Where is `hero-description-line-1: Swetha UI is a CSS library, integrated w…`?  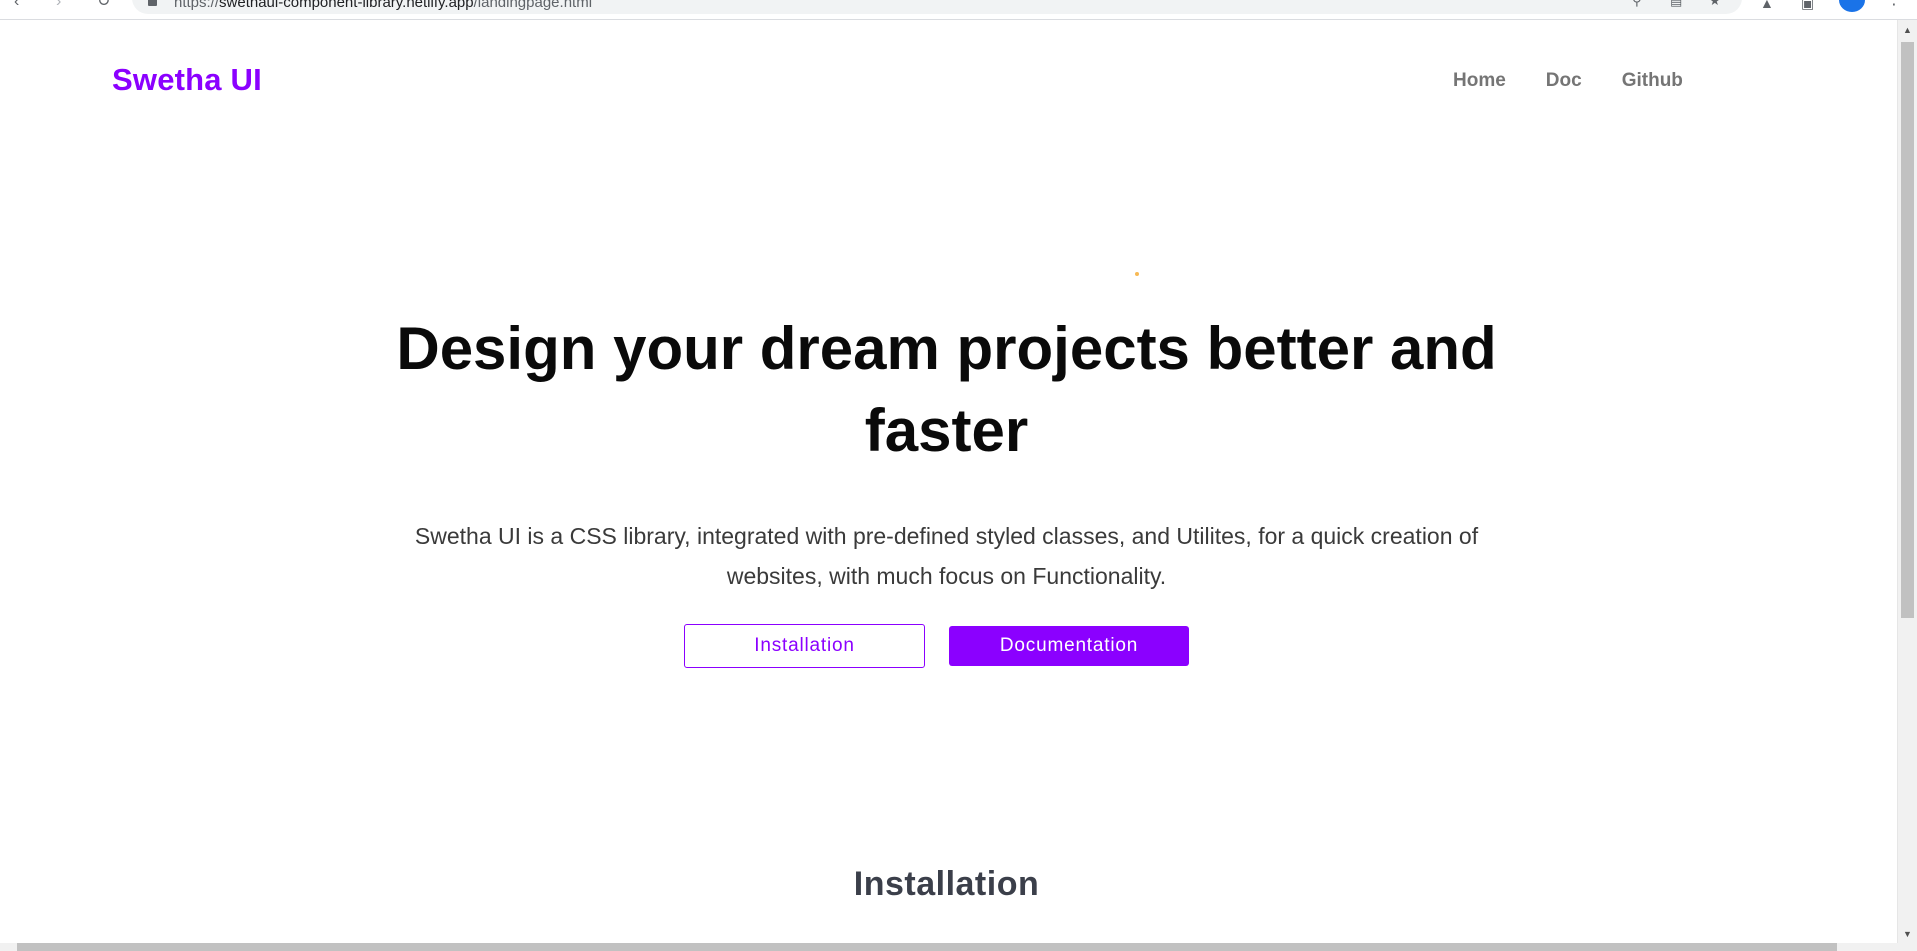
hero-description-line-1: Swetha UI is a CSS library, integrated w… is located at coordinates (946, 536).